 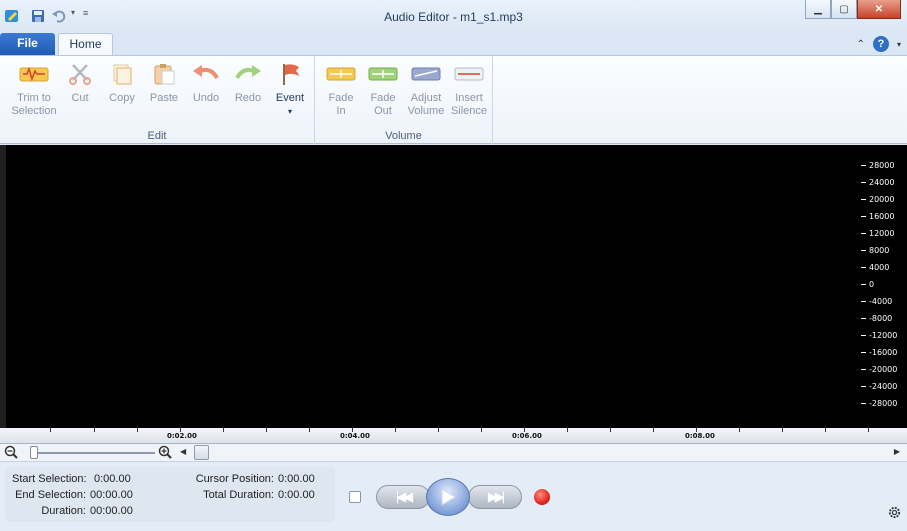 What do you see at coordinates (469, 90) in the screenshot?
I see `insert-silence-button: Insert Silence` at bounding box center [469, 90].